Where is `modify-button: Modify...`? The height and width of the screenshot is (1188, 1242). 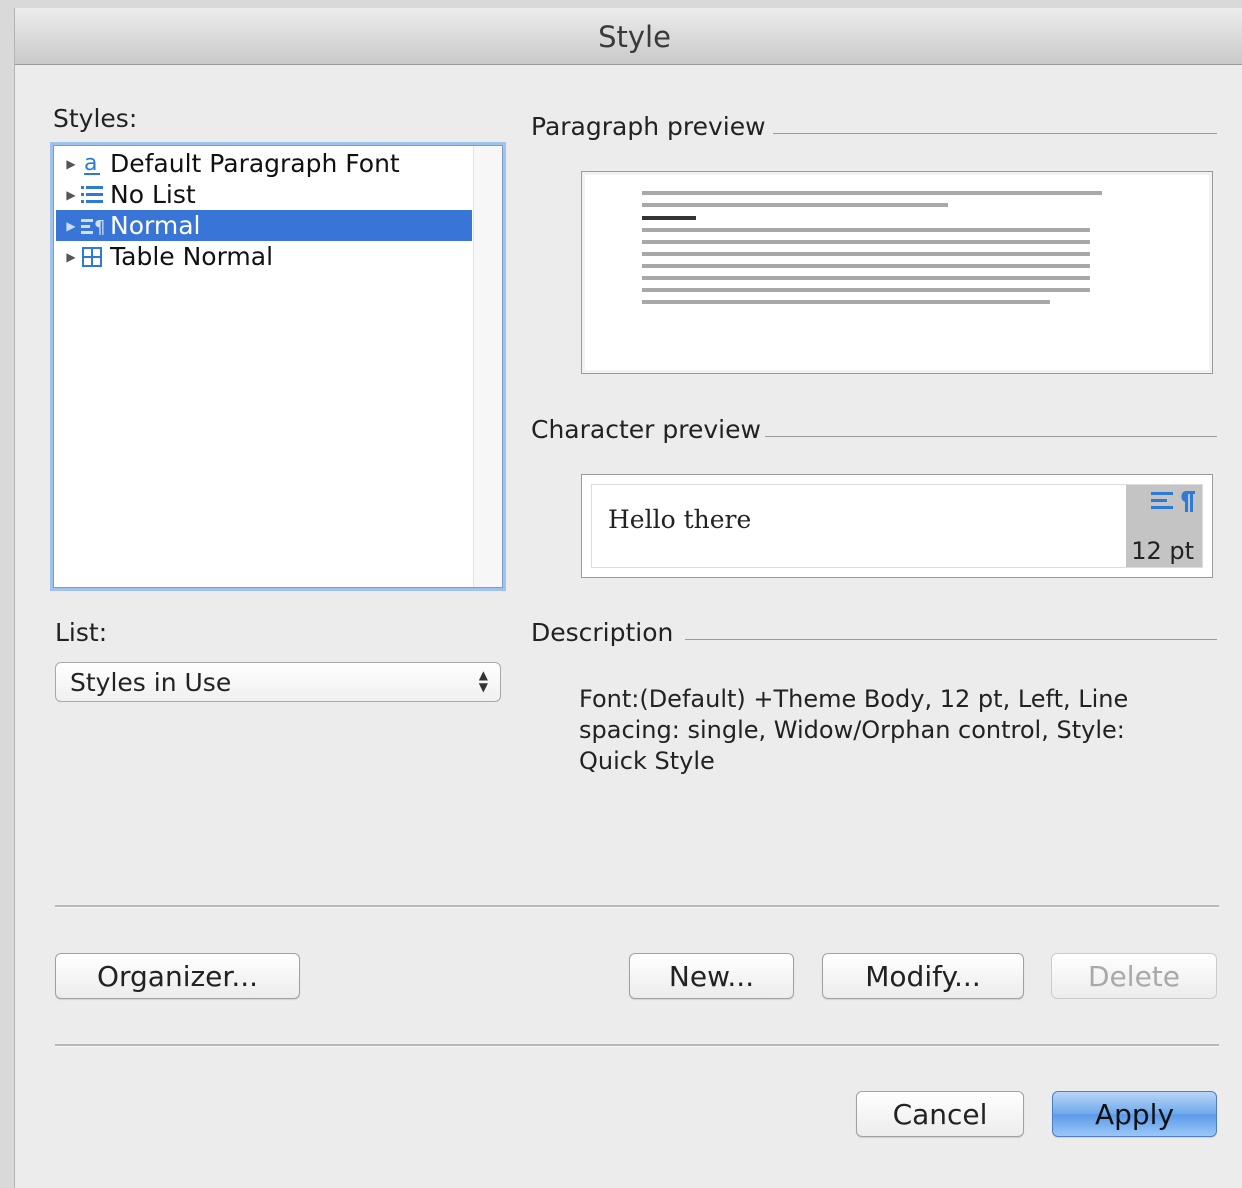 modify-button: Modify... is located at coordinates (923, 976).